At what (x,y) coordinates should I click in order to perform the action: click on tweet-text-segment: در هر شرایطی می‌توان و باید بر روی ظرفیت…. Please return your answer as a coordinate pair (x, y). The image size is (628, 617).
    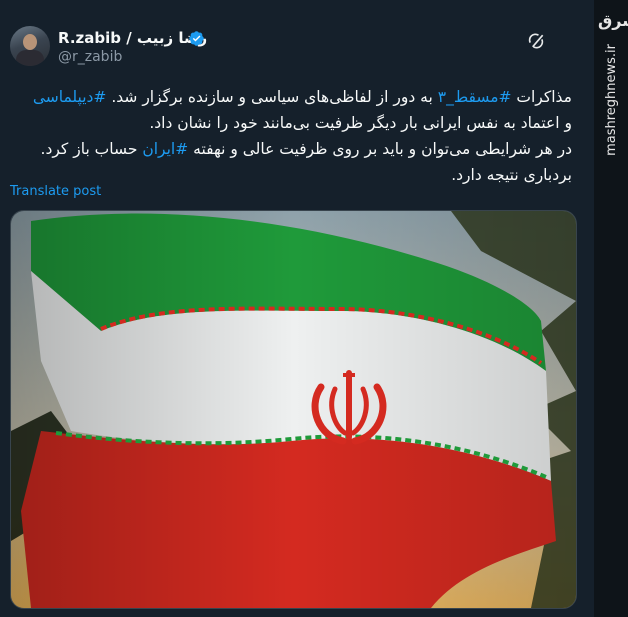
    Looking at the image, I should click on (380, 149).